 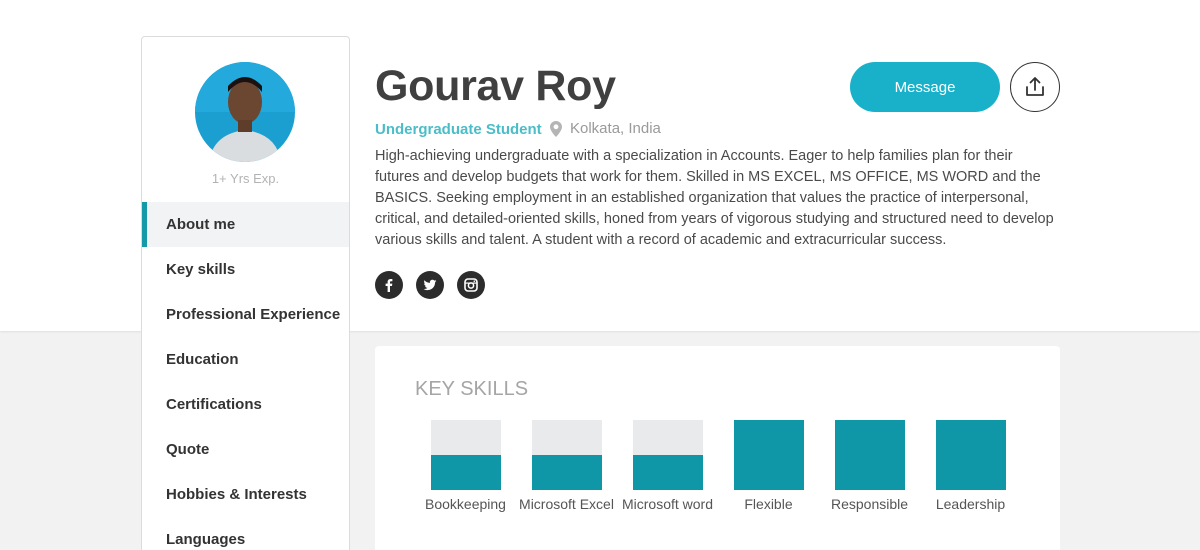 I want to click on skill-item: Microsoft Excel, so click(x=566, y=466).